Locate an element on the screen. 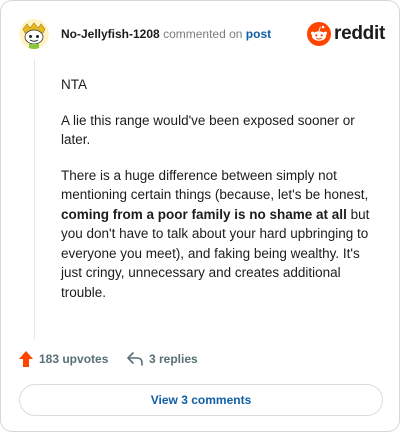 The width and height of the screenshot is (400, 432). thread-line is located at coordinates (34, 199).